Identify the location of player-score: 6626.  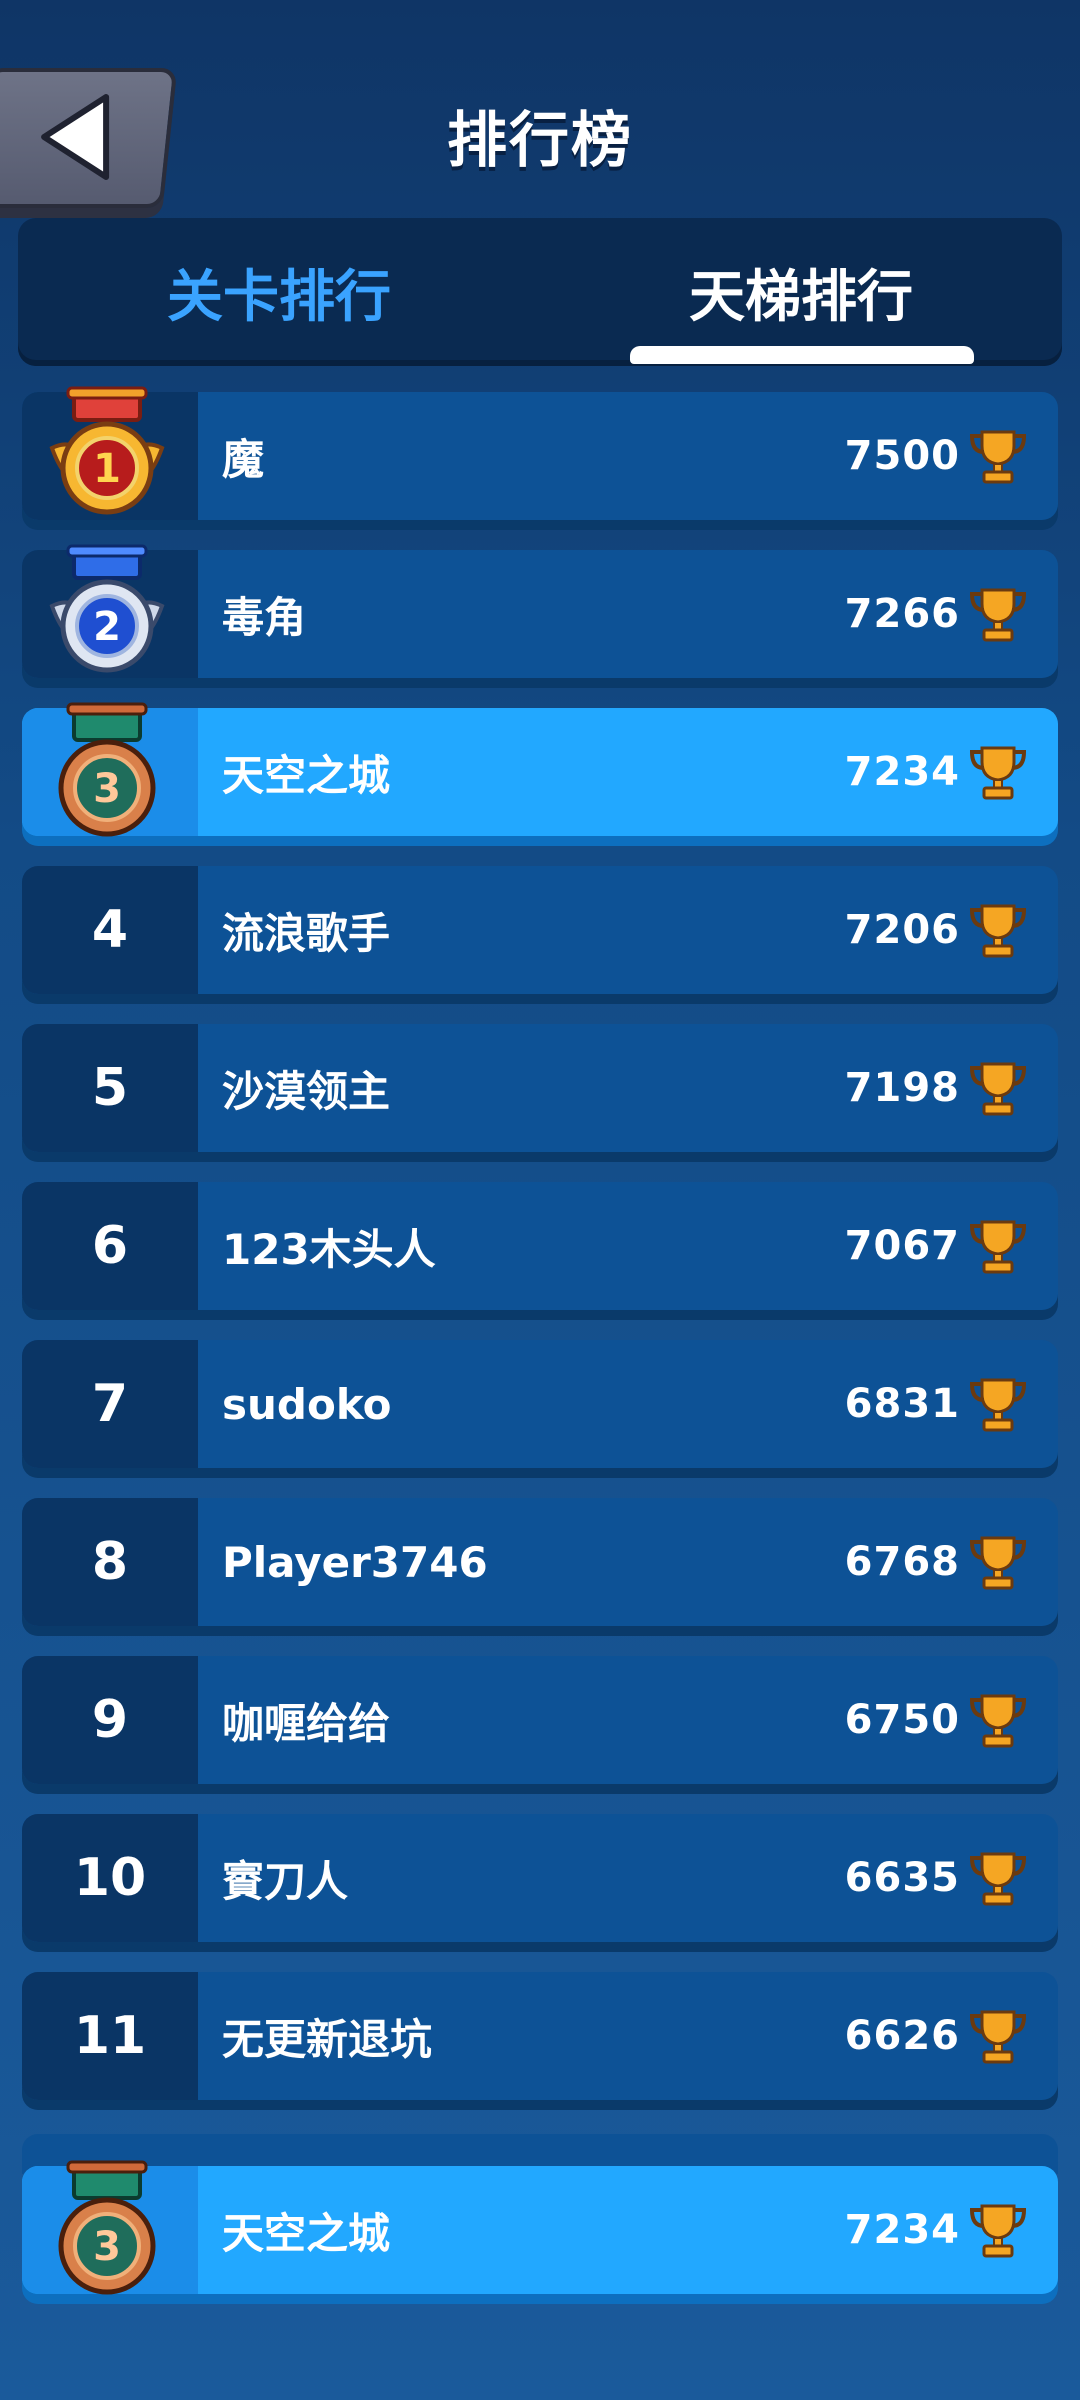
(902, 2036).